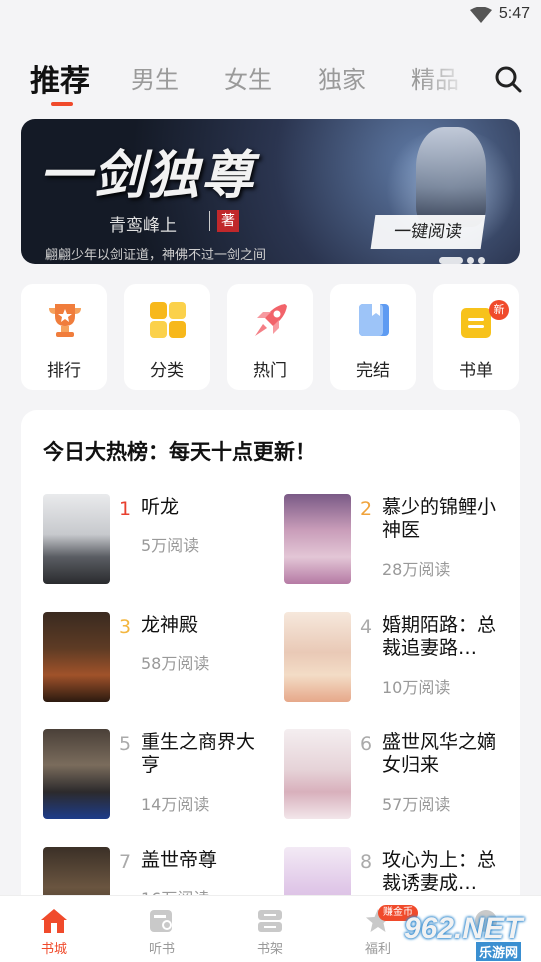 Image resolution: width=541 pixels, height=962 pixels. I want to click on watermark-main: 962.NET, so click(463, 928).